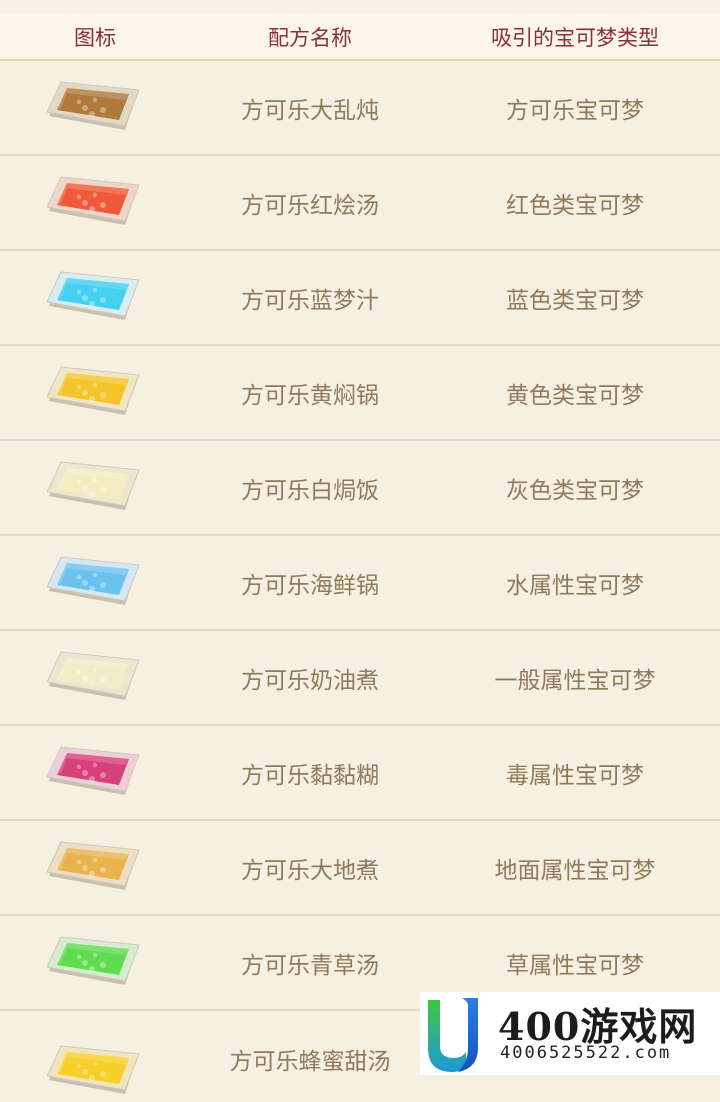 The height and width of the screenshot is (1102, 720). Describe the element at coordinates (575, 680) in the screenshot. I see `pokemon-type: 一般属性宝可梦` at that location.